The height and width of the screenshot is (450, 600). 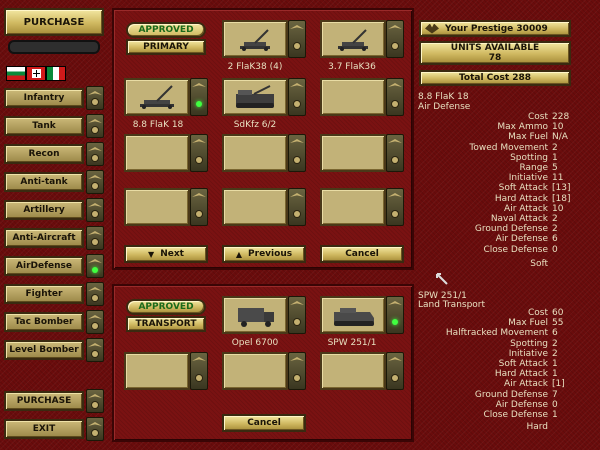 What do you see at coordinates (54, 47) in the screenshot?
I see `status-bar` at bounding box center [54, 47].